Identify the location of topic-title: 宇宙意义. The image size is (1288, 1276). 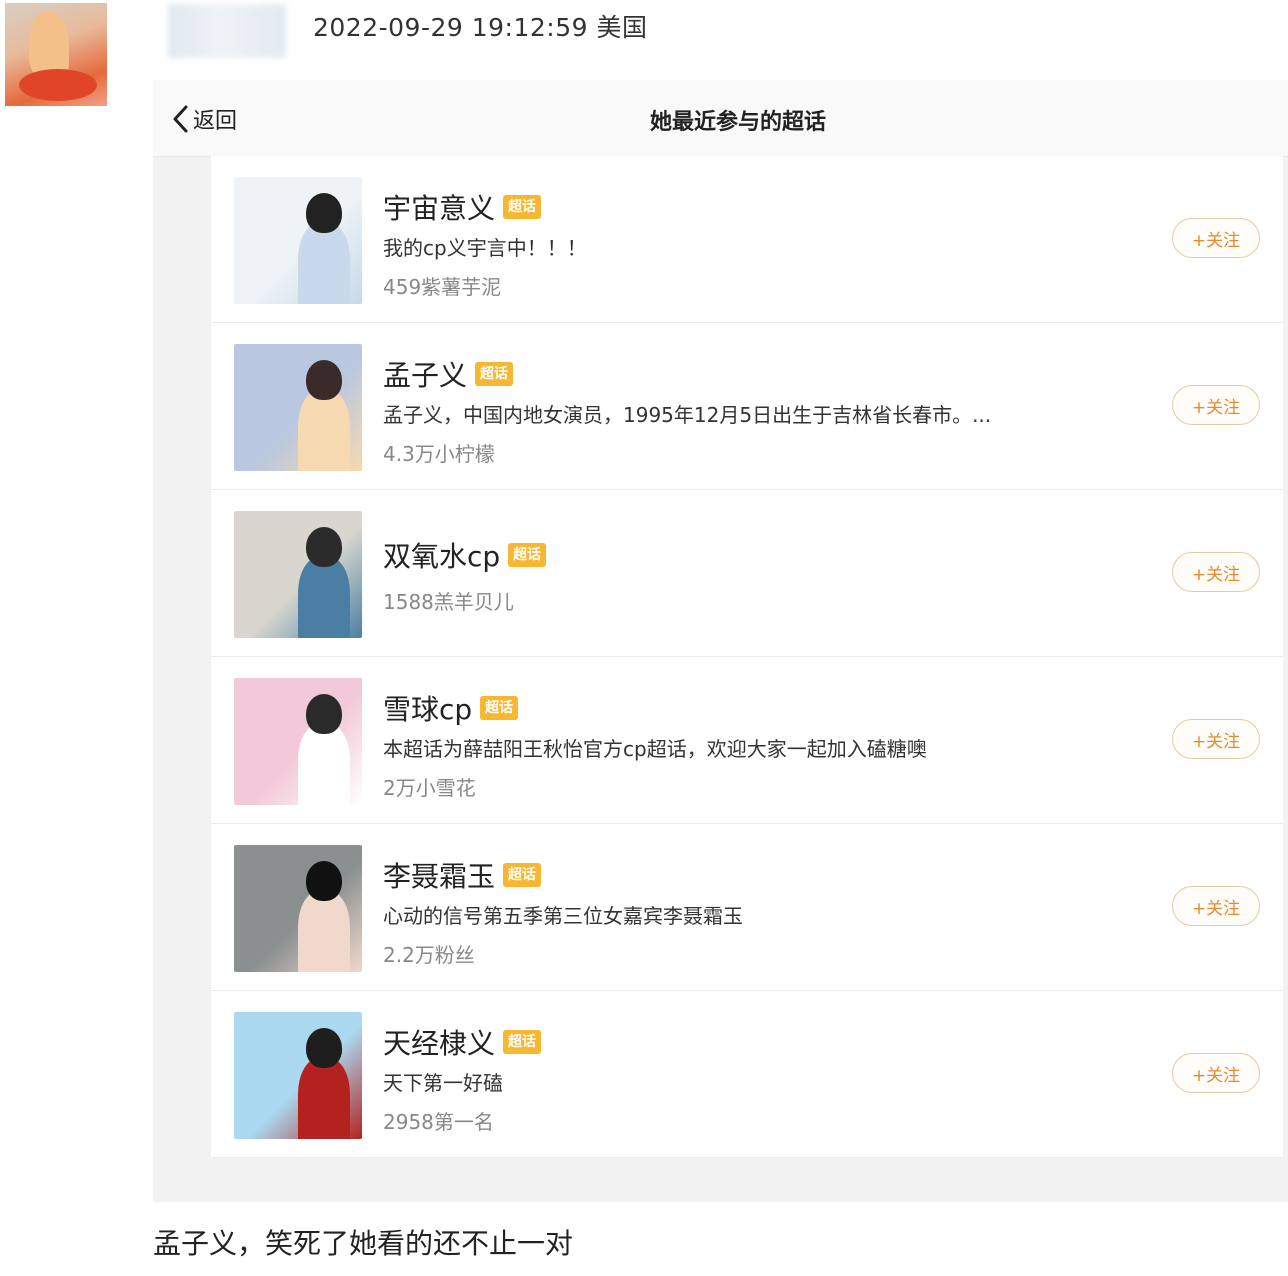
(439, 208).